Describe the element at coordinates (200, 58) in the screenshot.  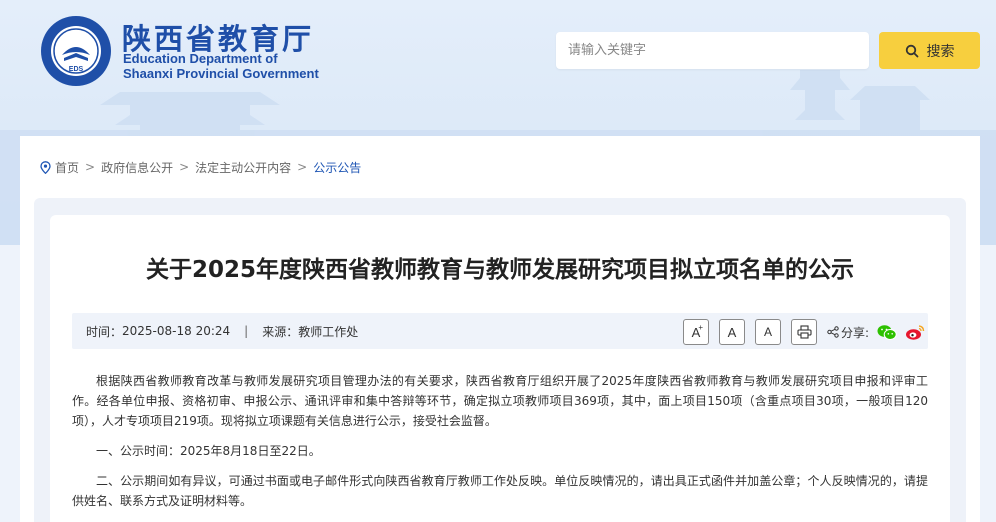
I see `site-title-en-line1: Education Department of` at that location.